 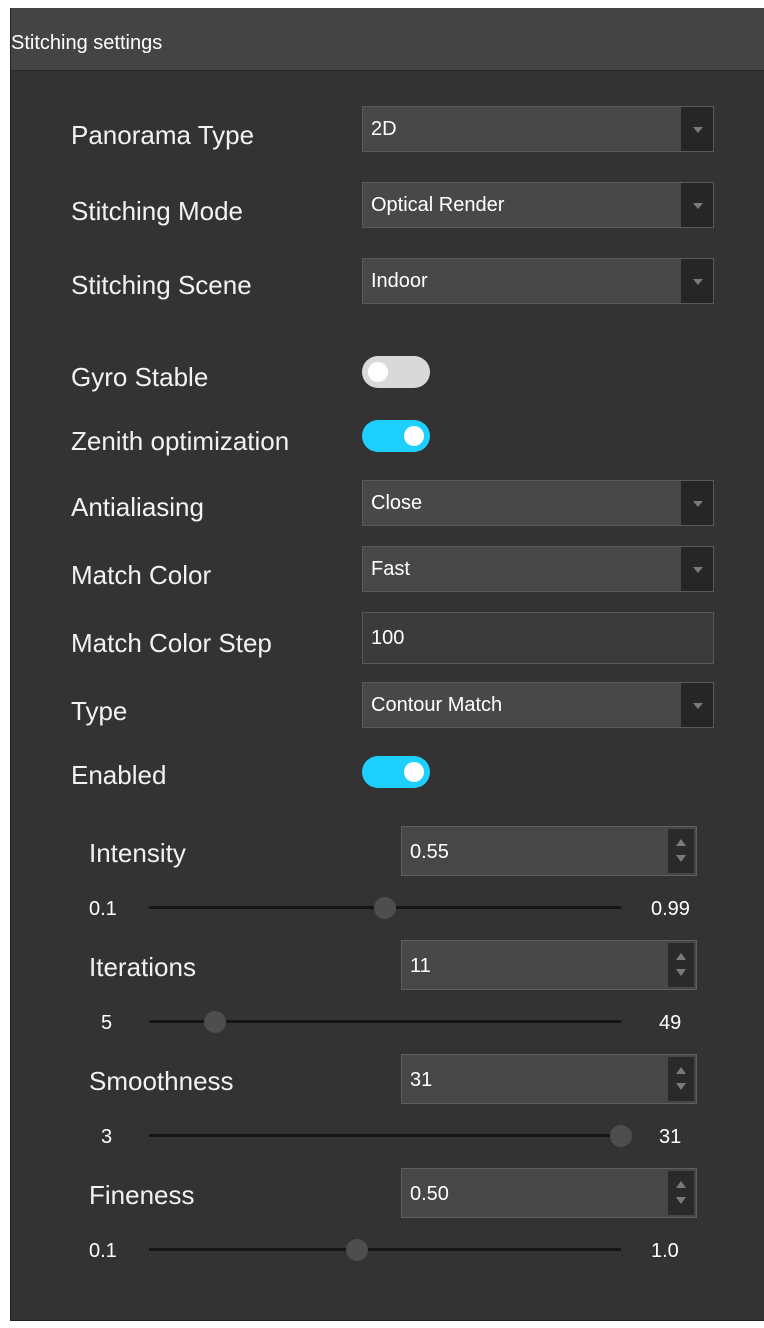 What do you see at coordinates (384, 129) in the screenshot?
I see `panorama-type-value: 2D` at bounding box center [384, 129].